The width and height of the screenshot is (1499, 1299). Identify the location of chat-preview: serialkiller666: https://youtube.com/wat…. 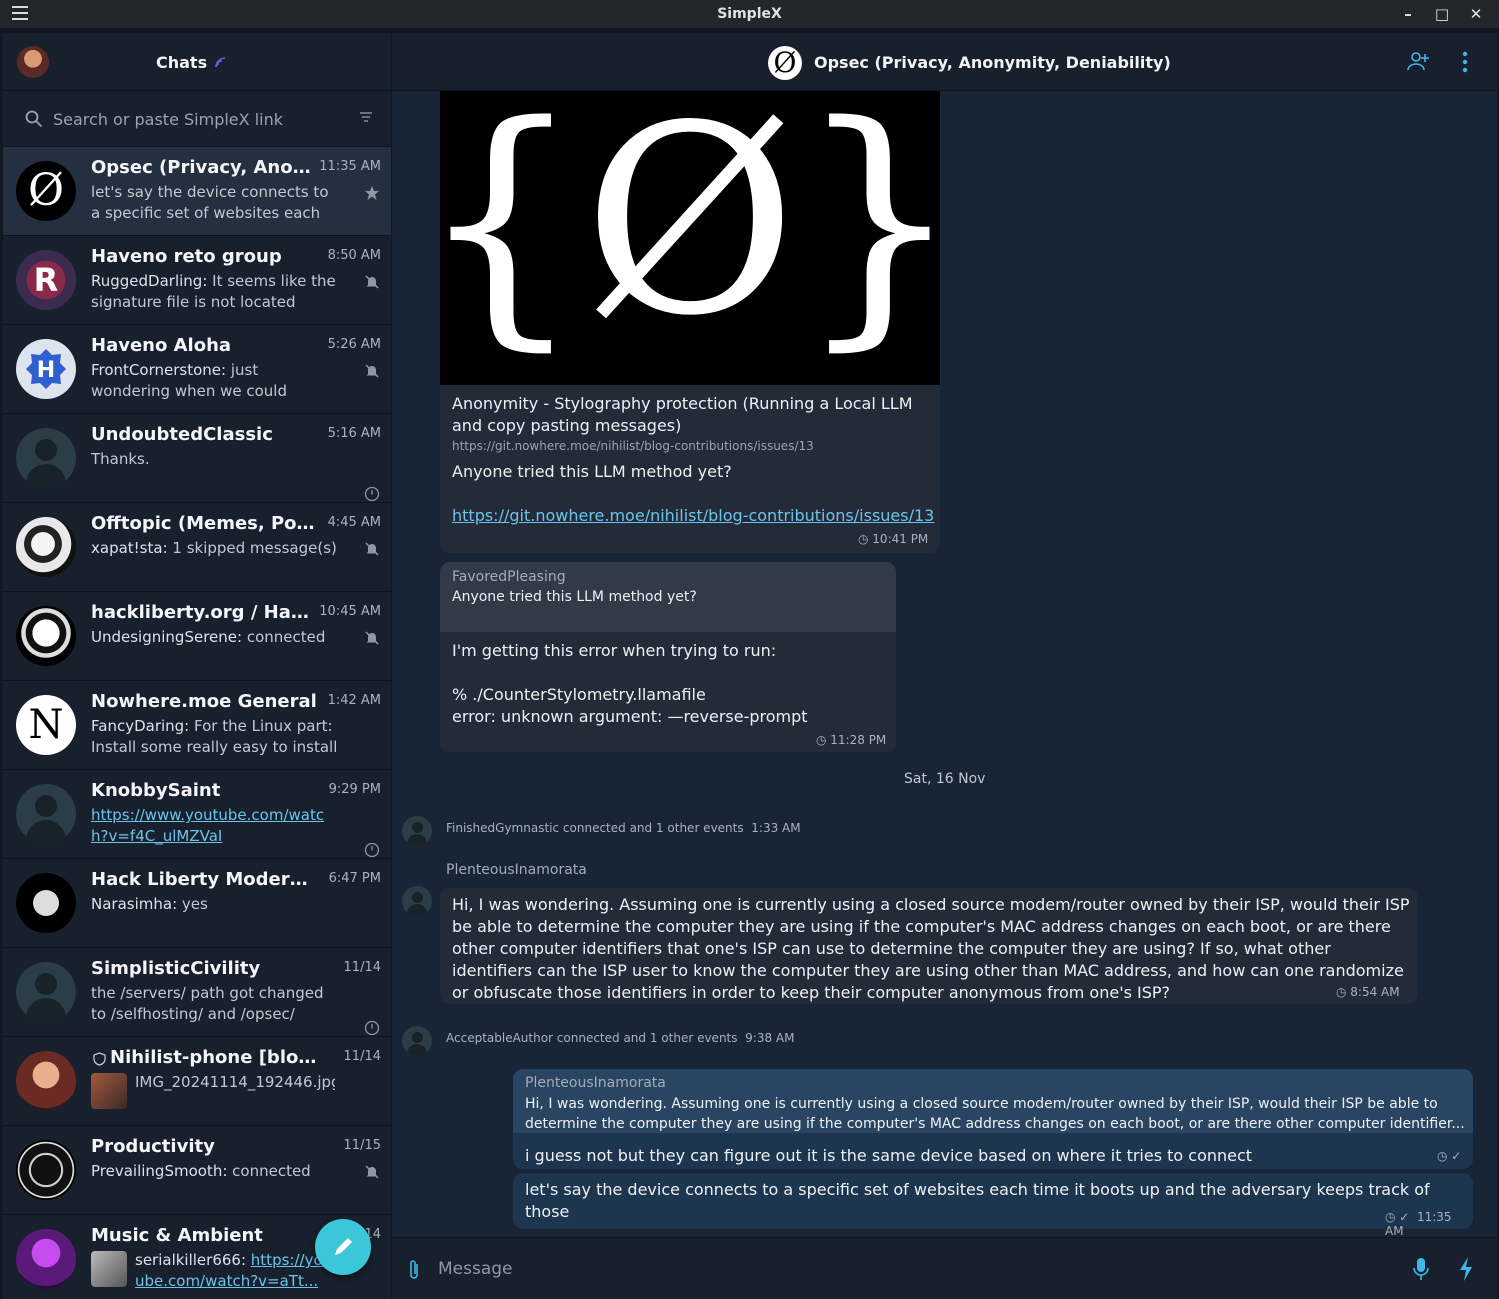
(237, 1271).